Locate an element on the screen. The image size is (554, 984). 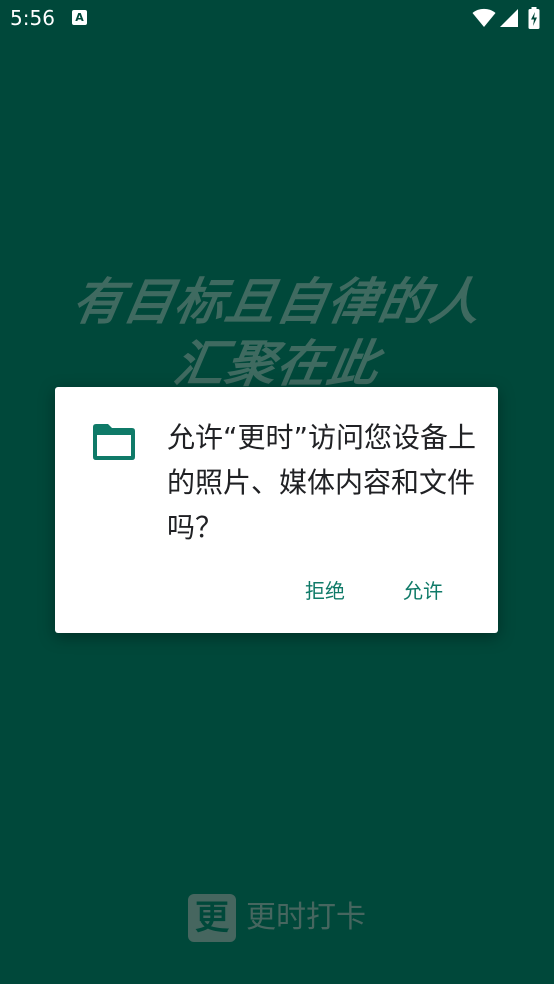
app-name: 更时打卡 is located at coordinates (306, 917).